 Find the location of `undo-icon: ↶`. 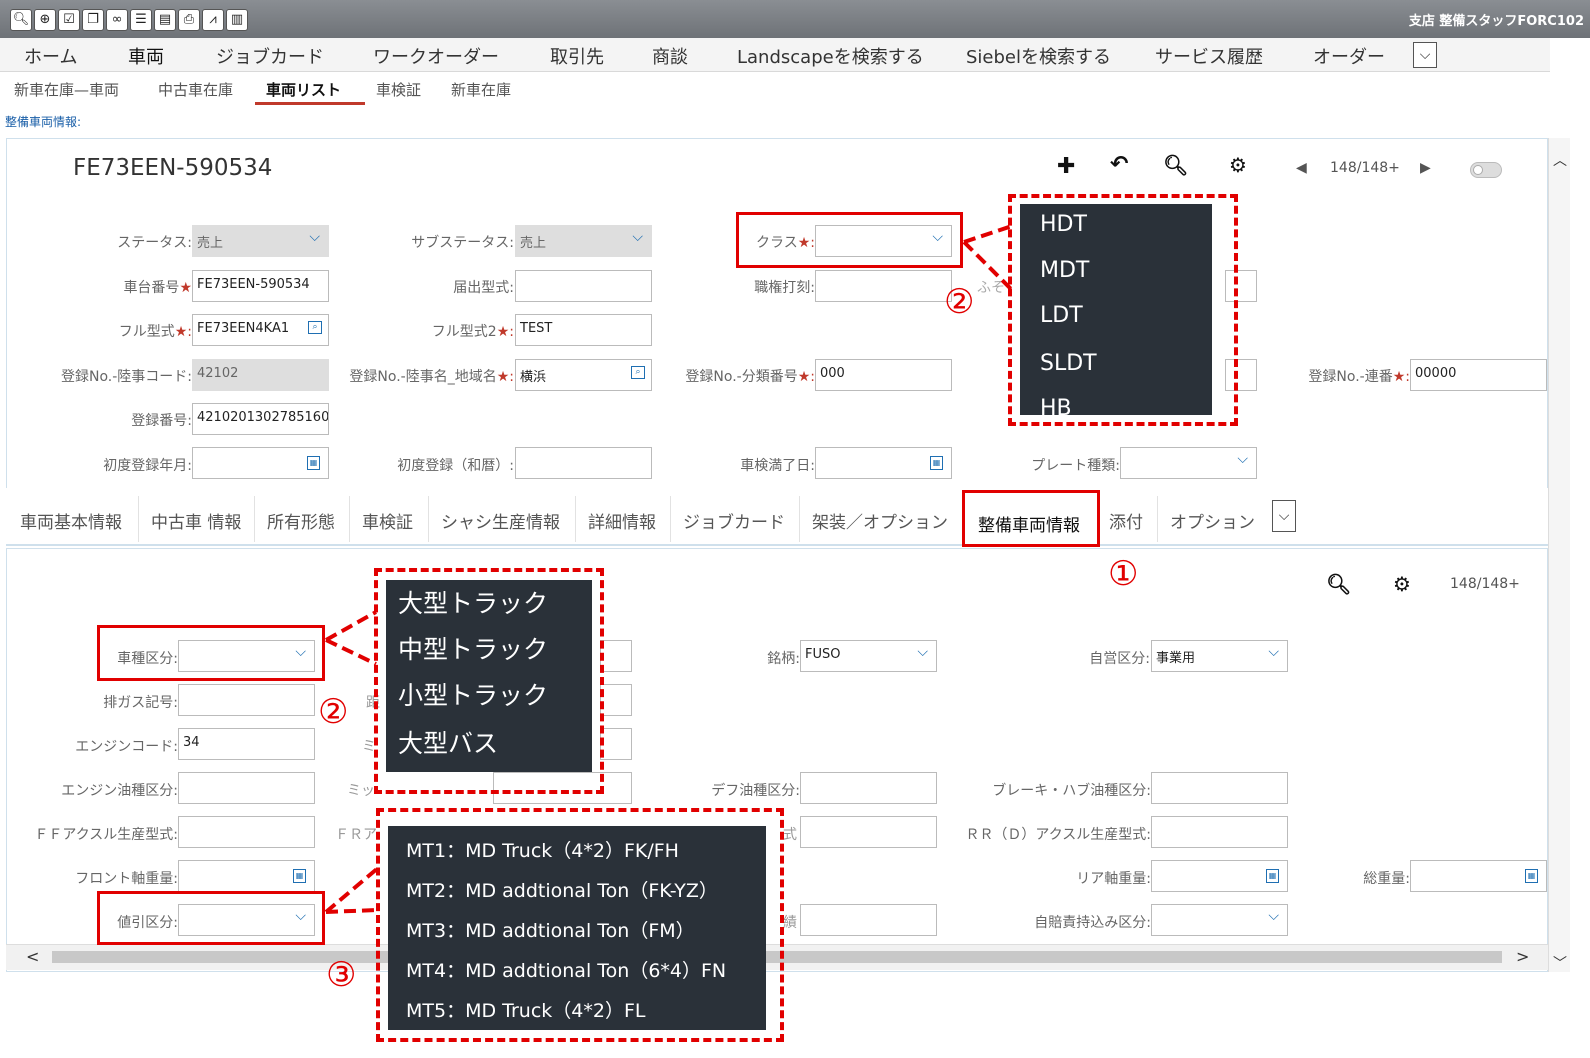

undo-icon: ↶ is located at coordinates (1119, 164).